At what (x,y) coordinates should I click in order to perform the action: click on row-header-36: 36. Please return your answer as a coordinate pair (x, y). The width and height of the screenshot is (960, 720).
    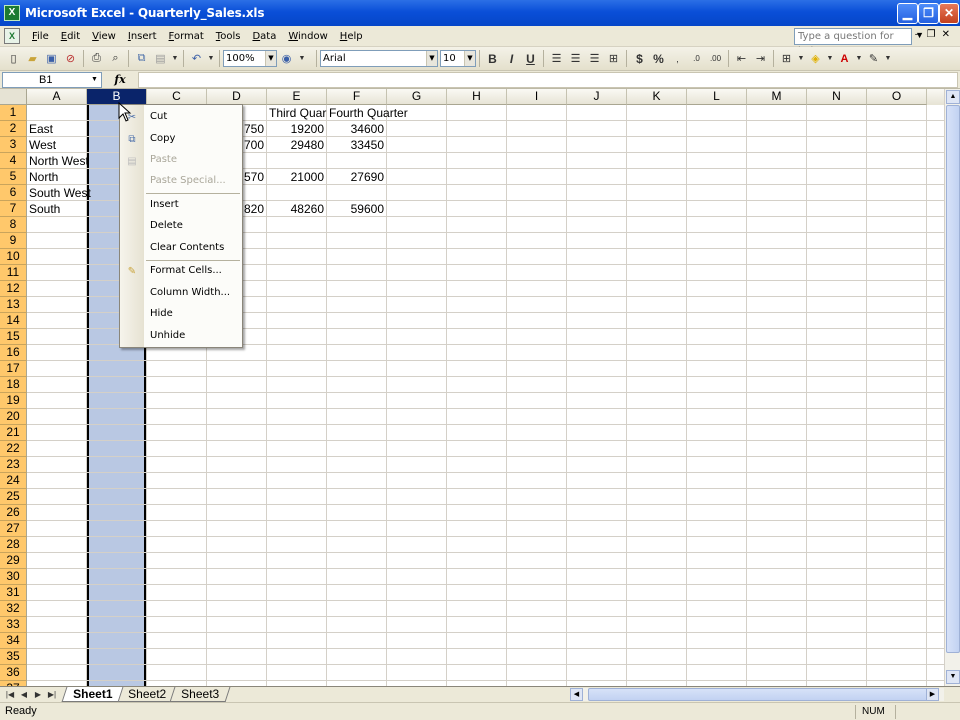
    Looking at the image, I should click on (13, 673).